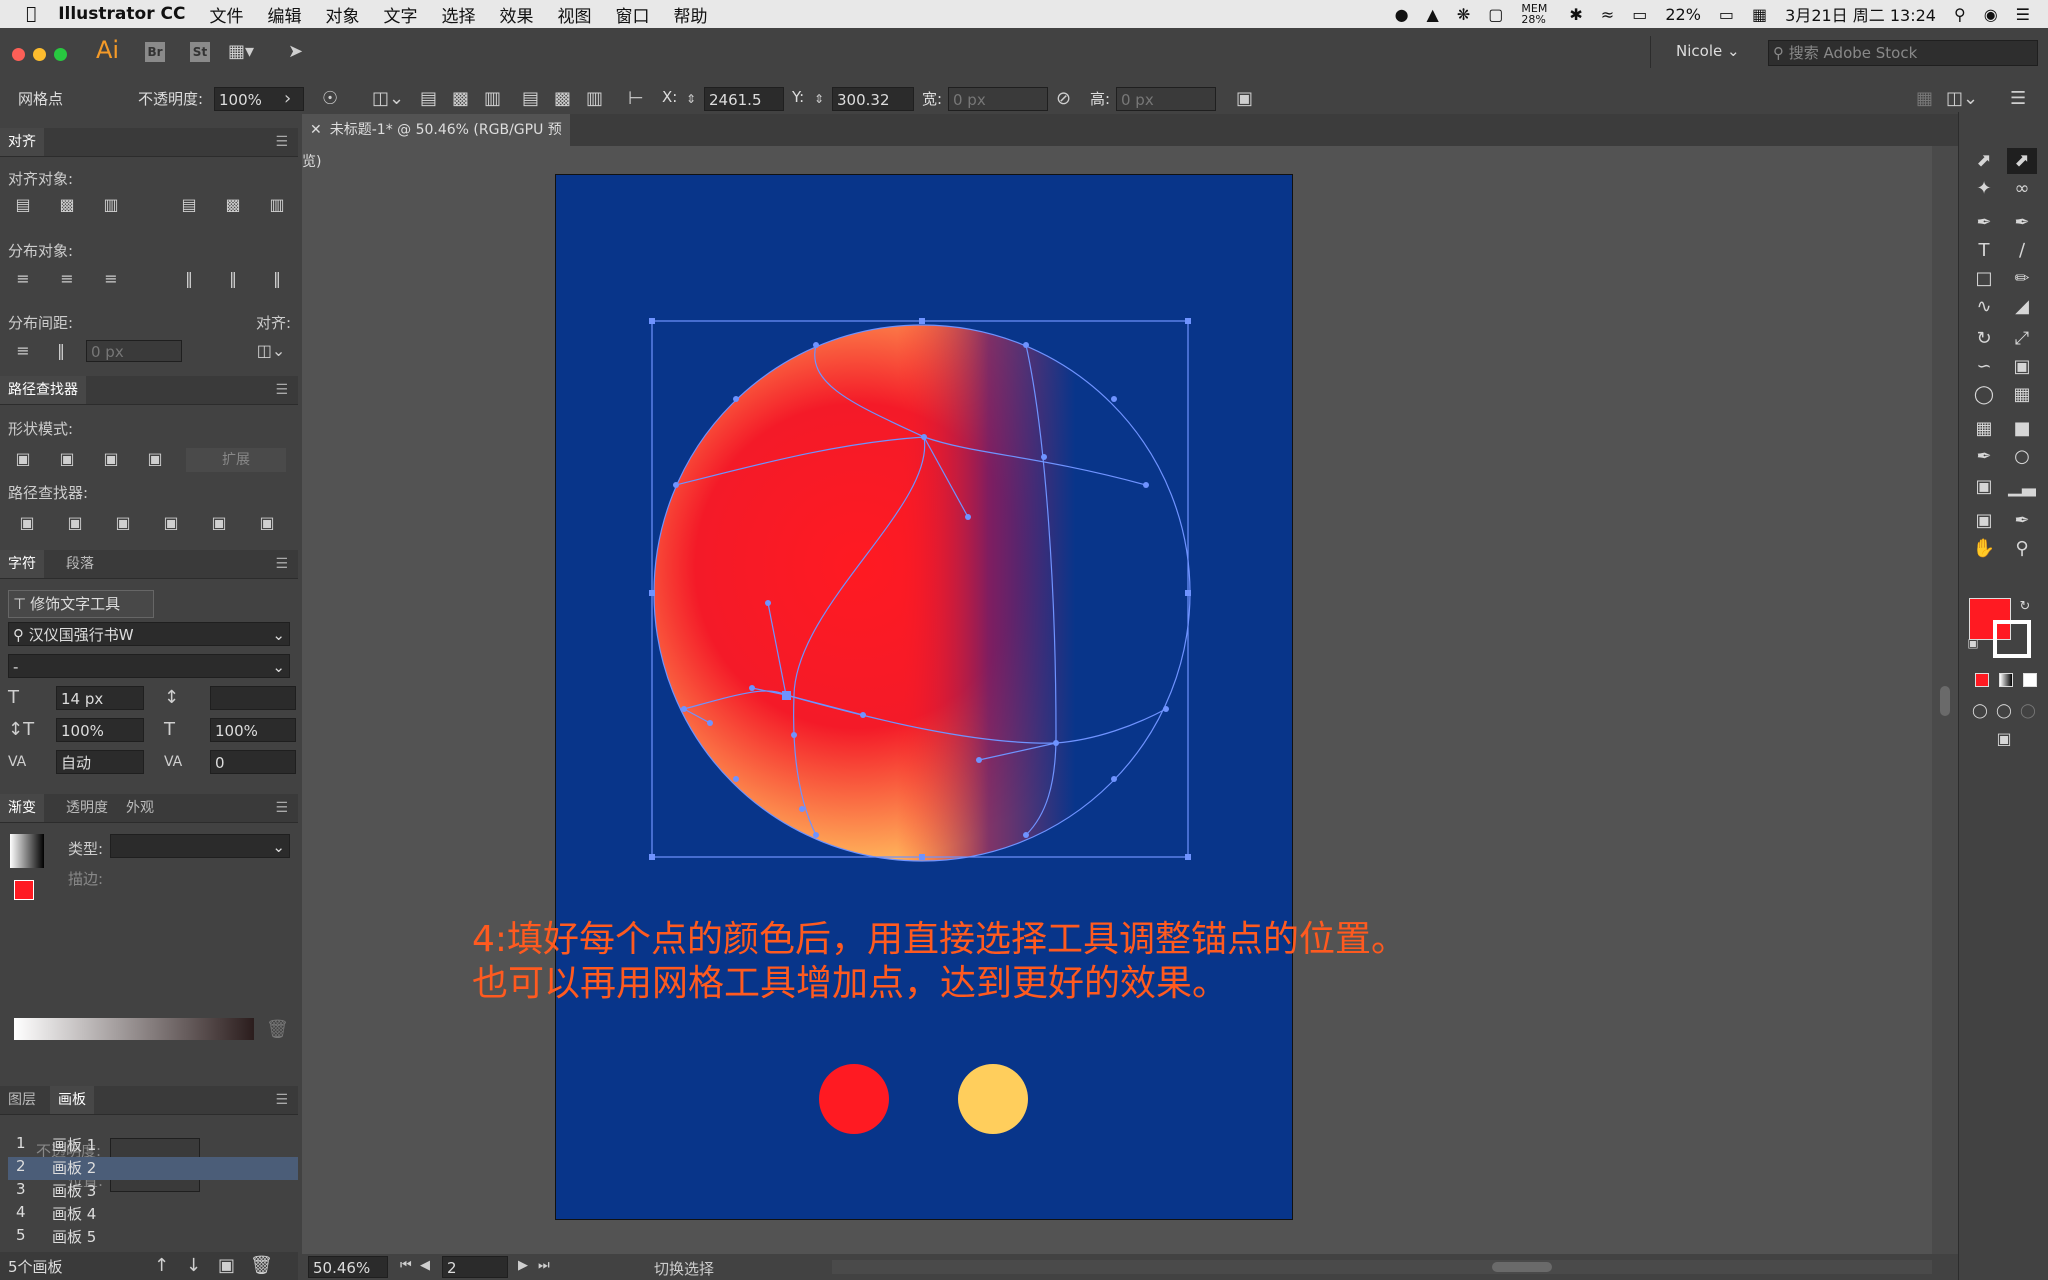 The image size is (2048, 1280). I want to click on none-mode-button, so click(2030, 680).